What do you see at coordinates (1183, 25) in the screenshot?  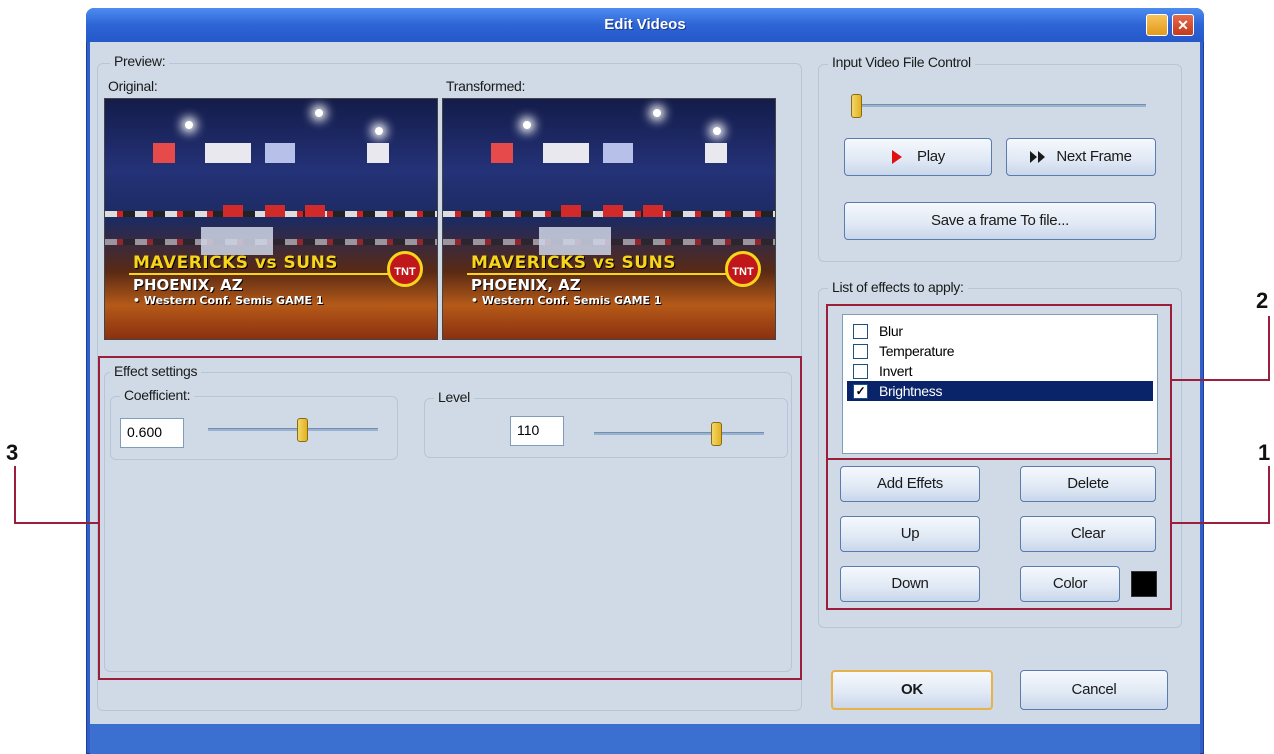 I see `close-button: ✕` at bounding box center [1183, 25].